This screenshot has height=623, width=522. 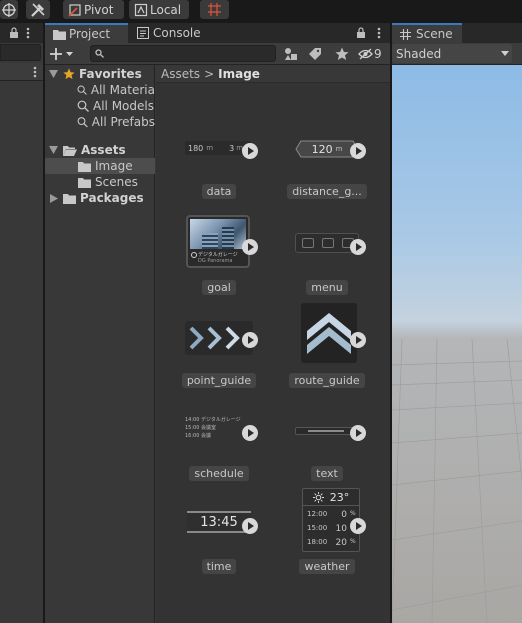 I want to click on hierarchy-header, so click(x=21, y=72).